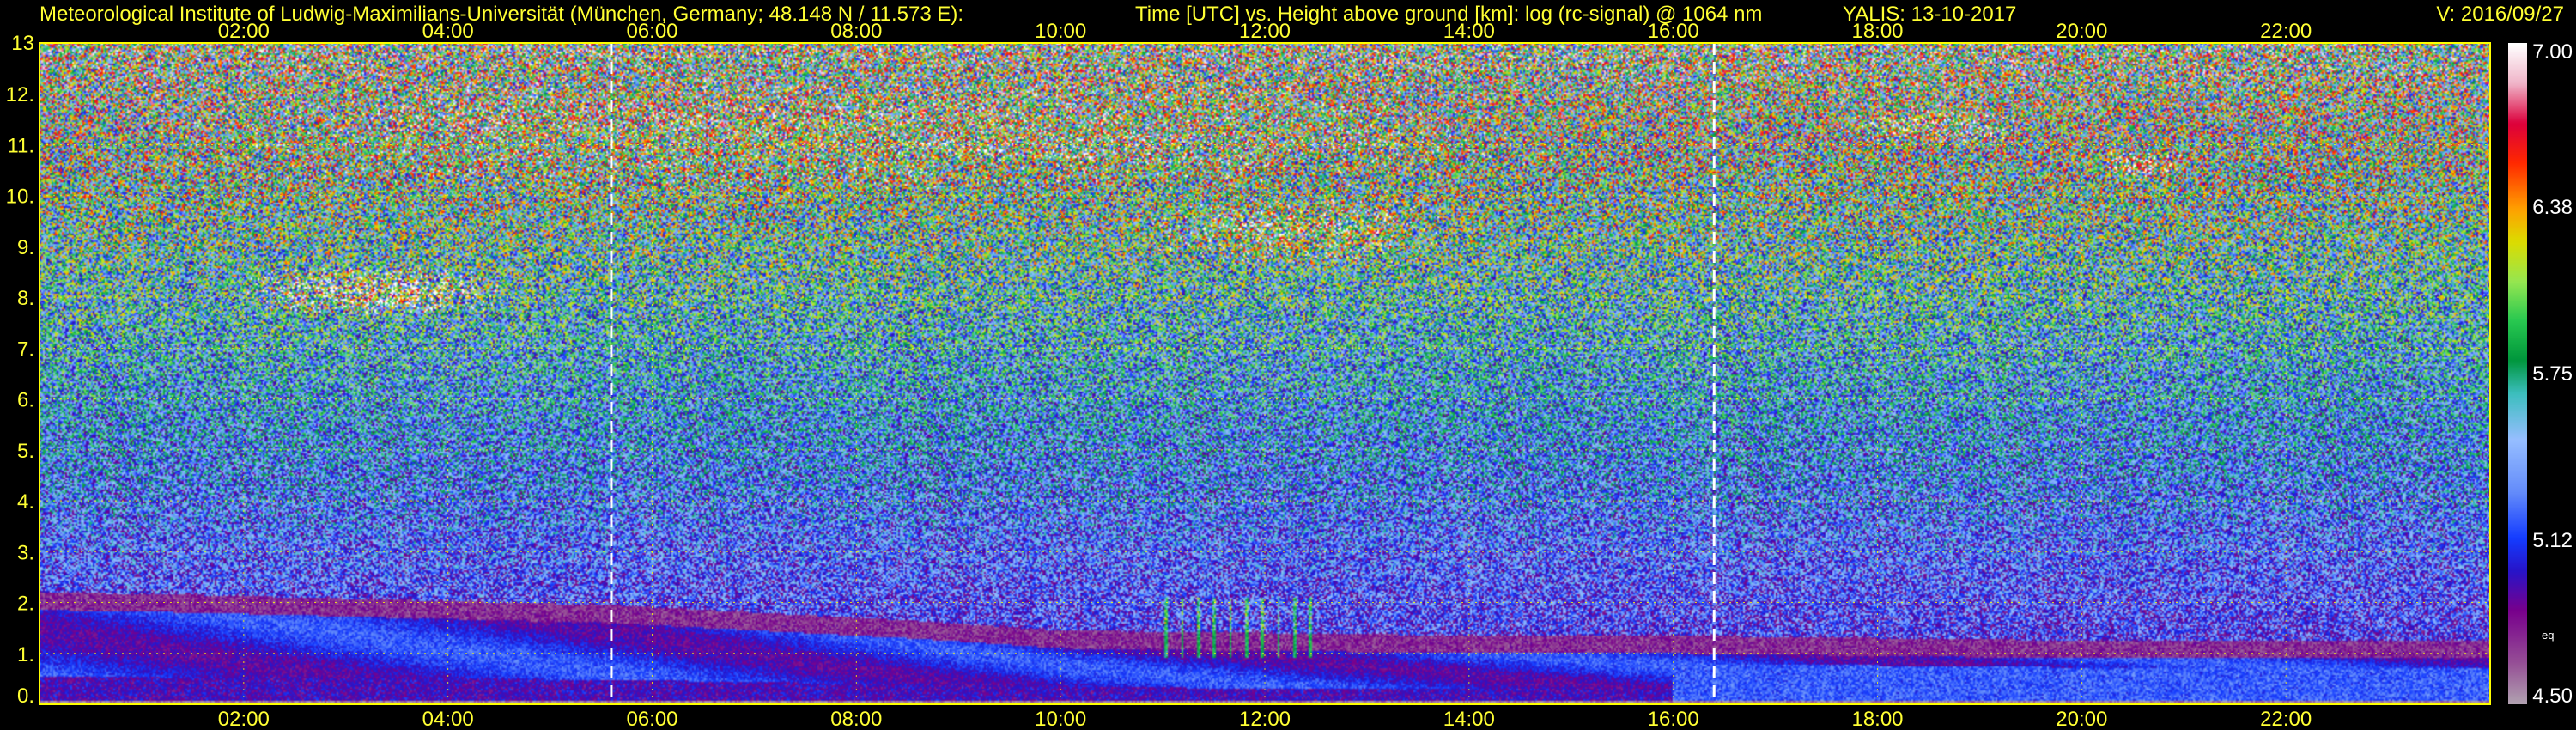  I want to click on x-tick-bottom-label: 14:00, so click(1469, 719).